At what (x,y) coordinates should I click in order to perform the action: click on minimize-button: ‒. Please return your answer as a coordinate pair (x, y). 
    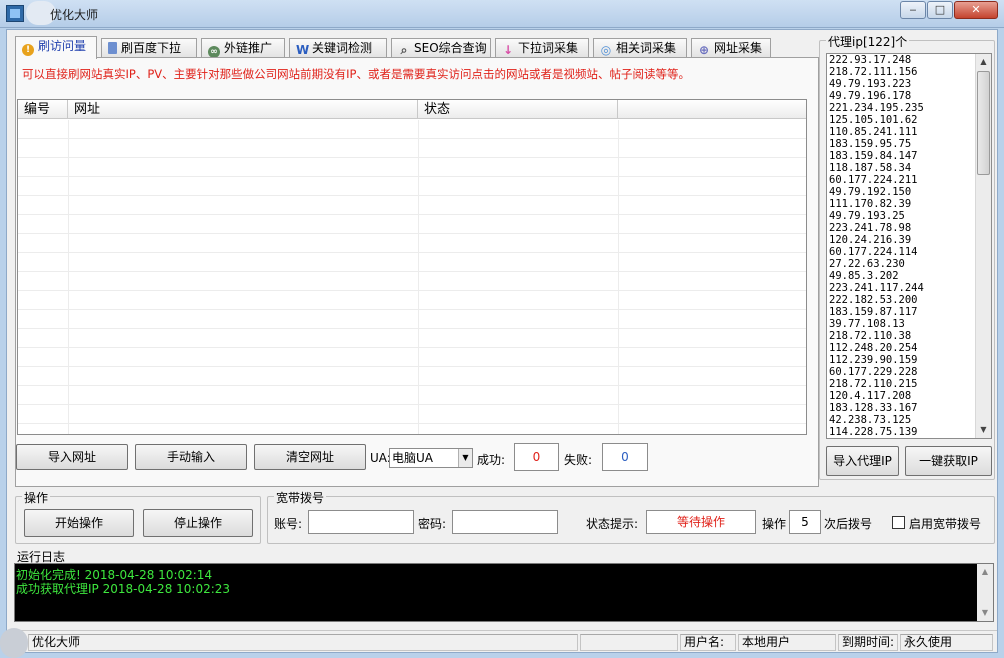
    Looking at the image, I should click on (913, 10).